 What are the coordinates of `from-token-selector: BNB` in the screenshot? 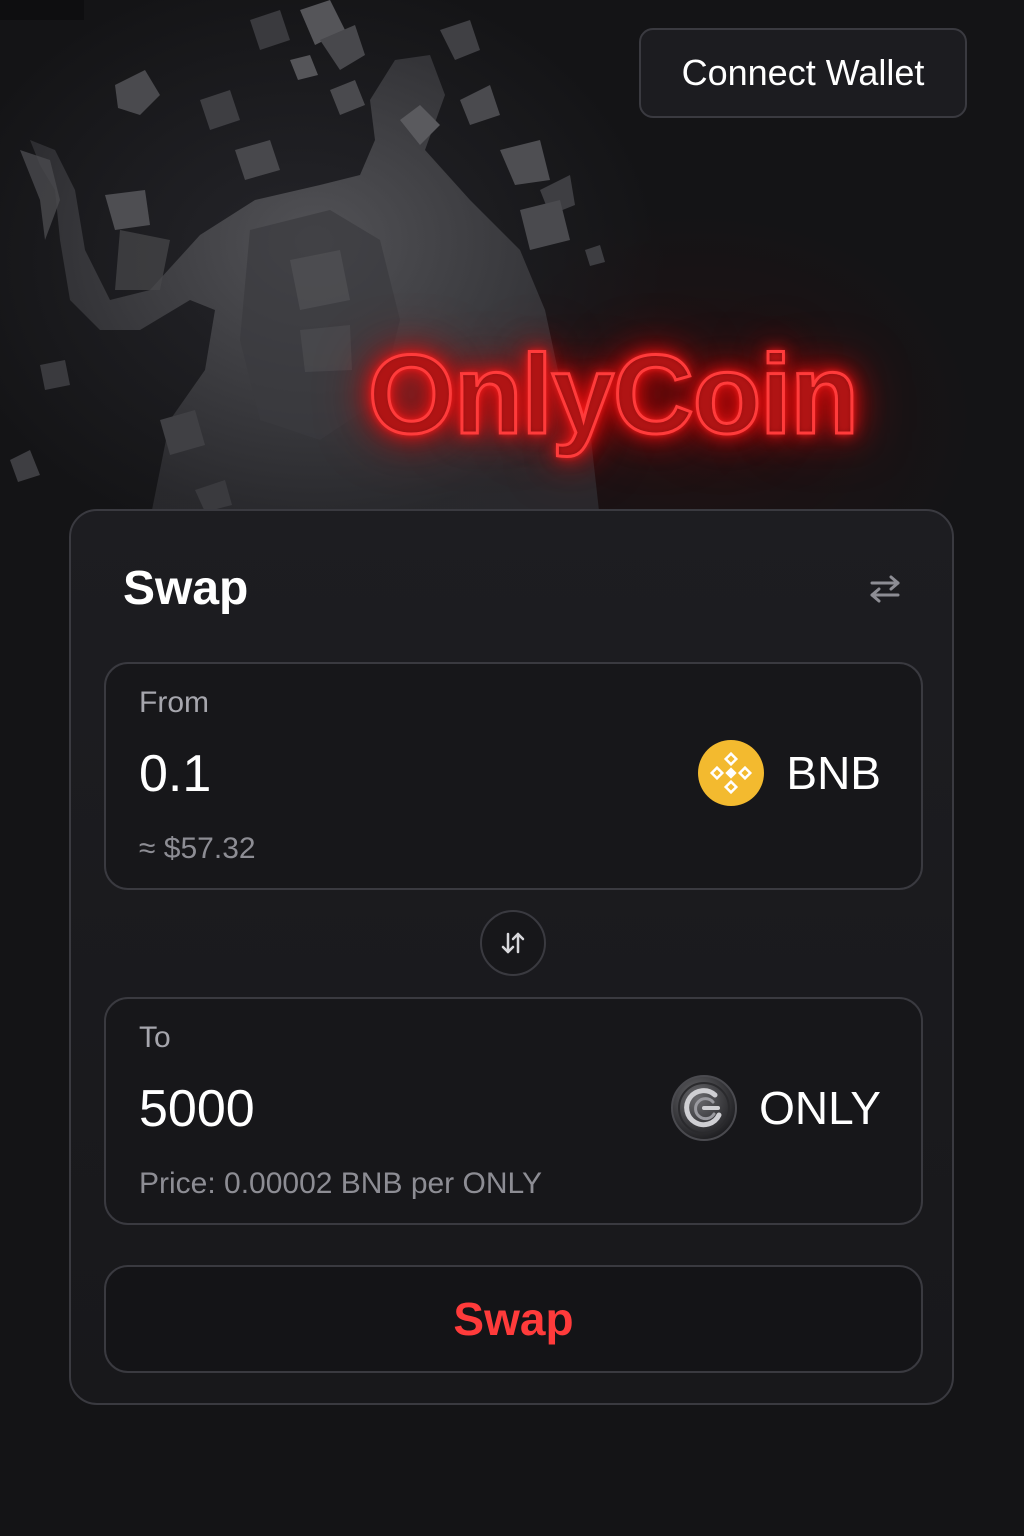 It's located at (789, 773).